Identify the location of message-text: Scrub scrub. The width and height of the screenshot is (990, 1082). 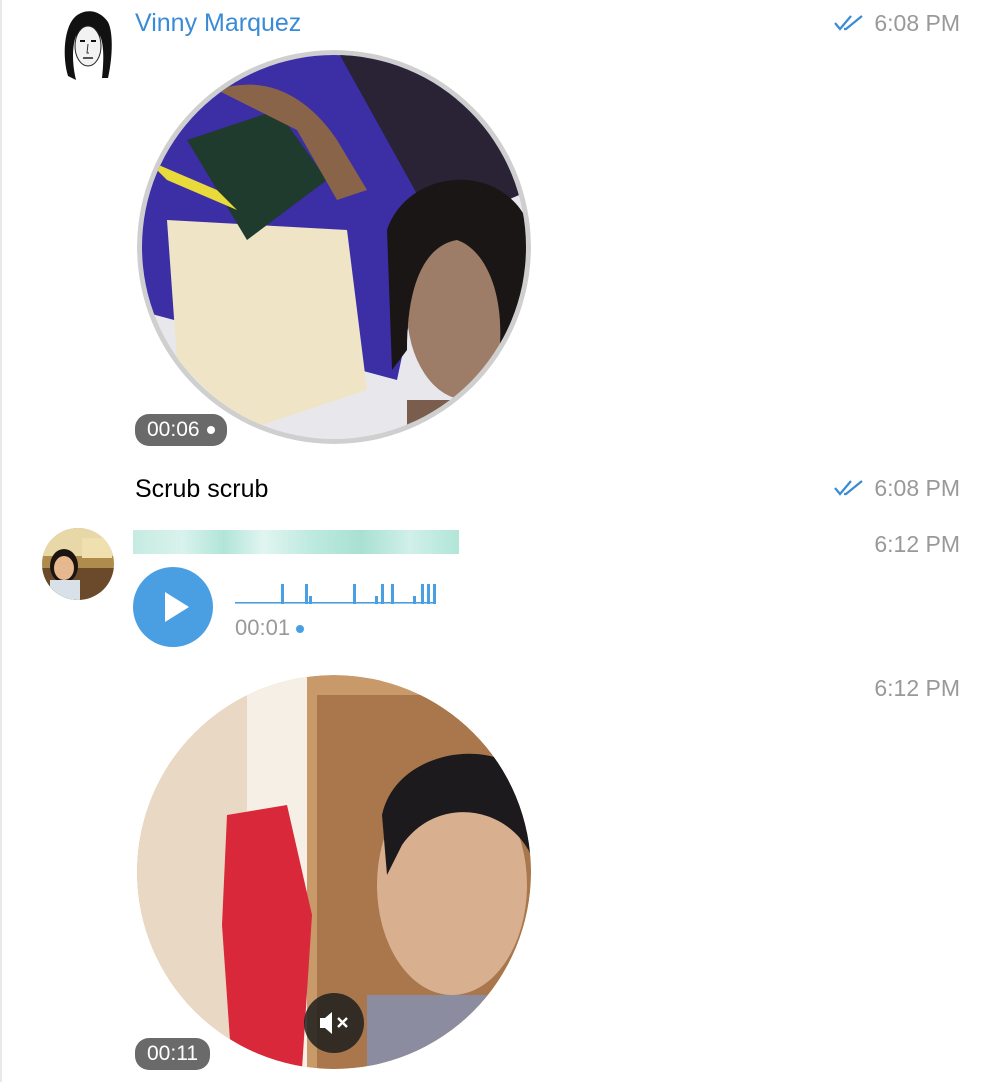
(202, 489).